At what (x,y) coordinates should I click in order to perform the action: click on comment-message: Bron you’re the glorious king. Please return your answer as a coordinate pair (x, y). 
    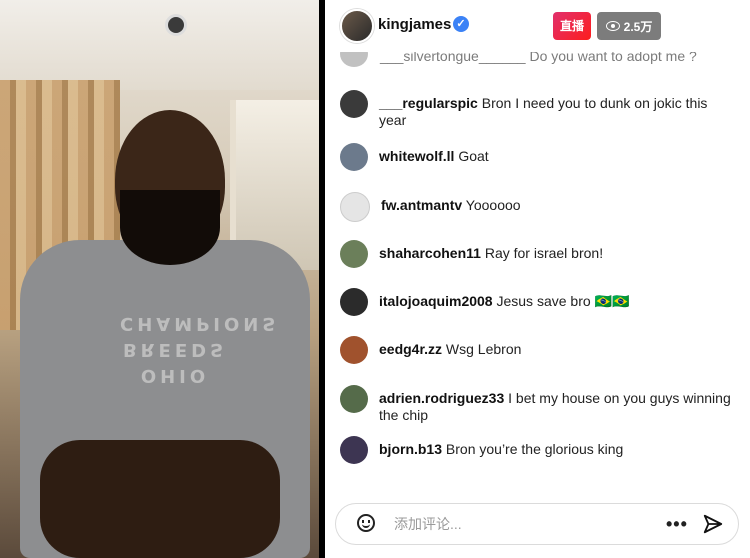
    Looking at the image, I should click on (534, 449).